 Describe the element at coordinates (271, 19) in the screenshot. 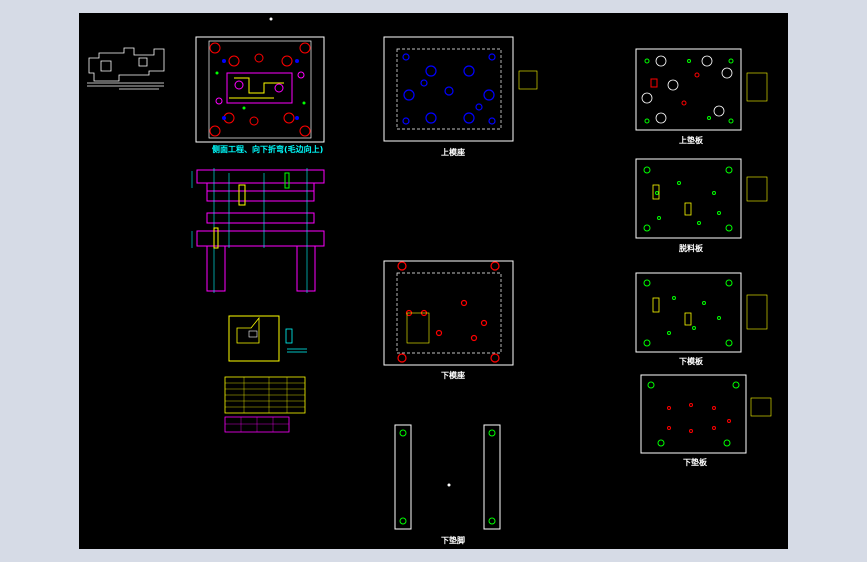

I see `origin-marker` at that location.